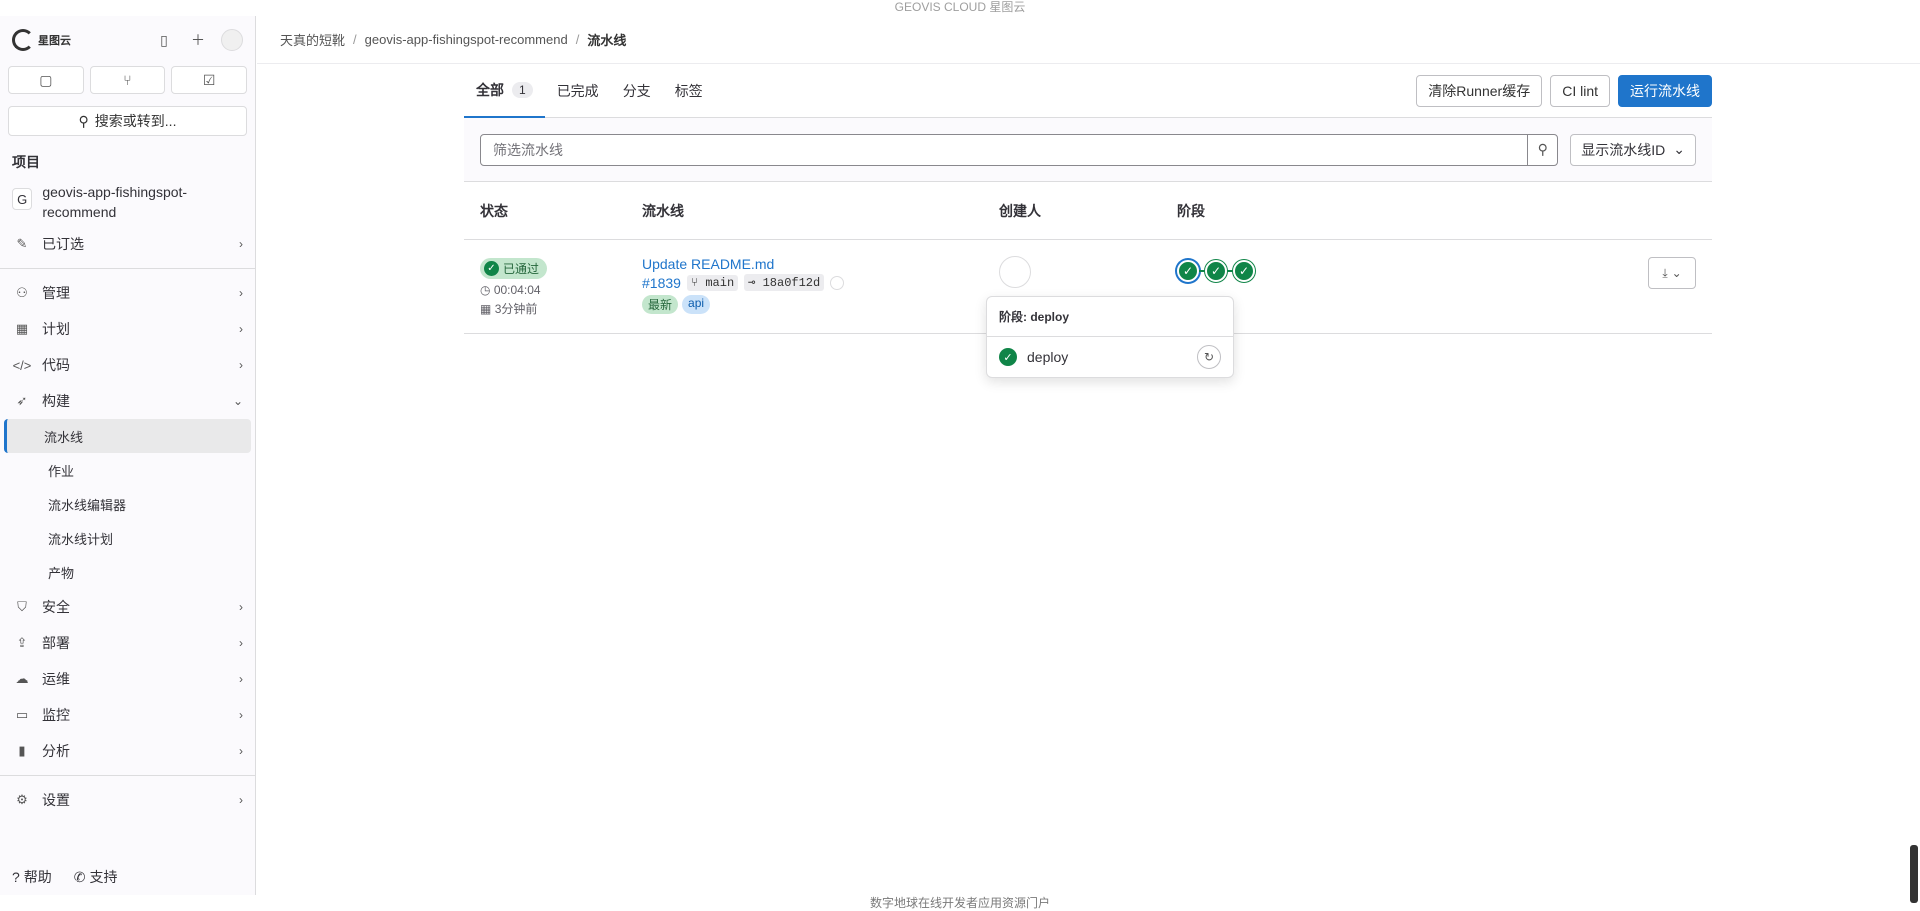  What do you see at coordinates (1008, 357) in the screenshot?
I see `check-icon: ✓` at bounding box center [1008, 357].